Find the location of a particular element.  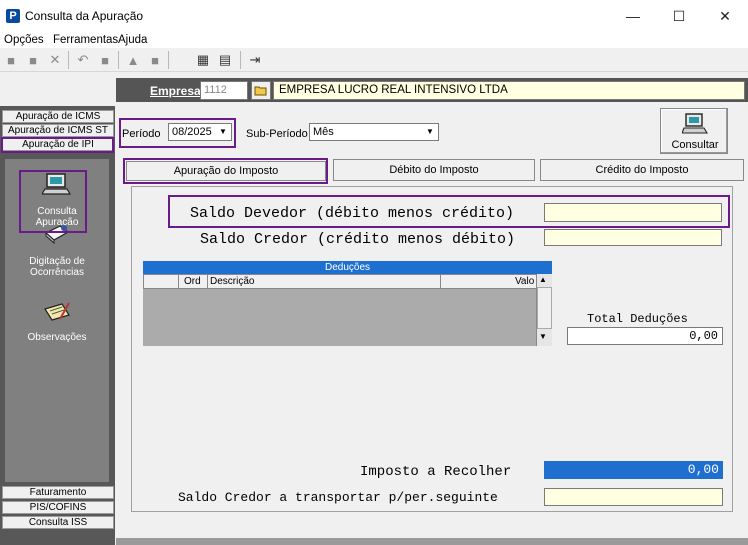

edit-icon: ■ is located at coordinates (33, 60).